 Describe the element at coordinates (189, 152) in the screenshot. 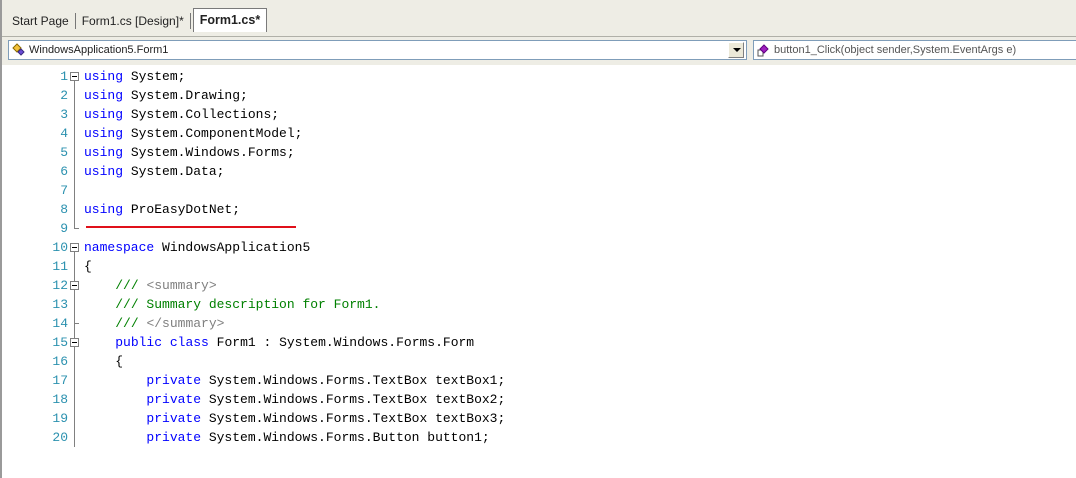

I see `code-line-text: using System.Windows.Forms;` at that location.